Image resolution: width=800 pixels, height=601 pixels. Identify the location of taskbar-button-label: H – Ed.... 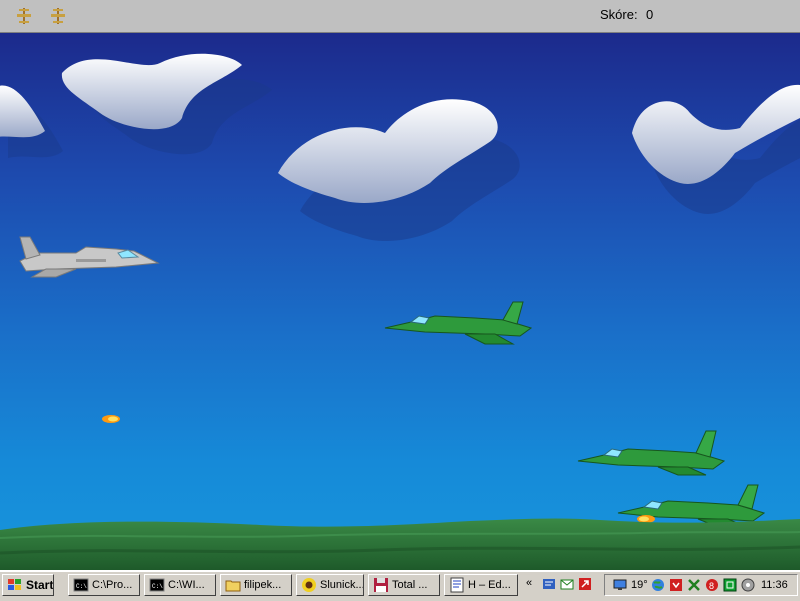
(489, 585).